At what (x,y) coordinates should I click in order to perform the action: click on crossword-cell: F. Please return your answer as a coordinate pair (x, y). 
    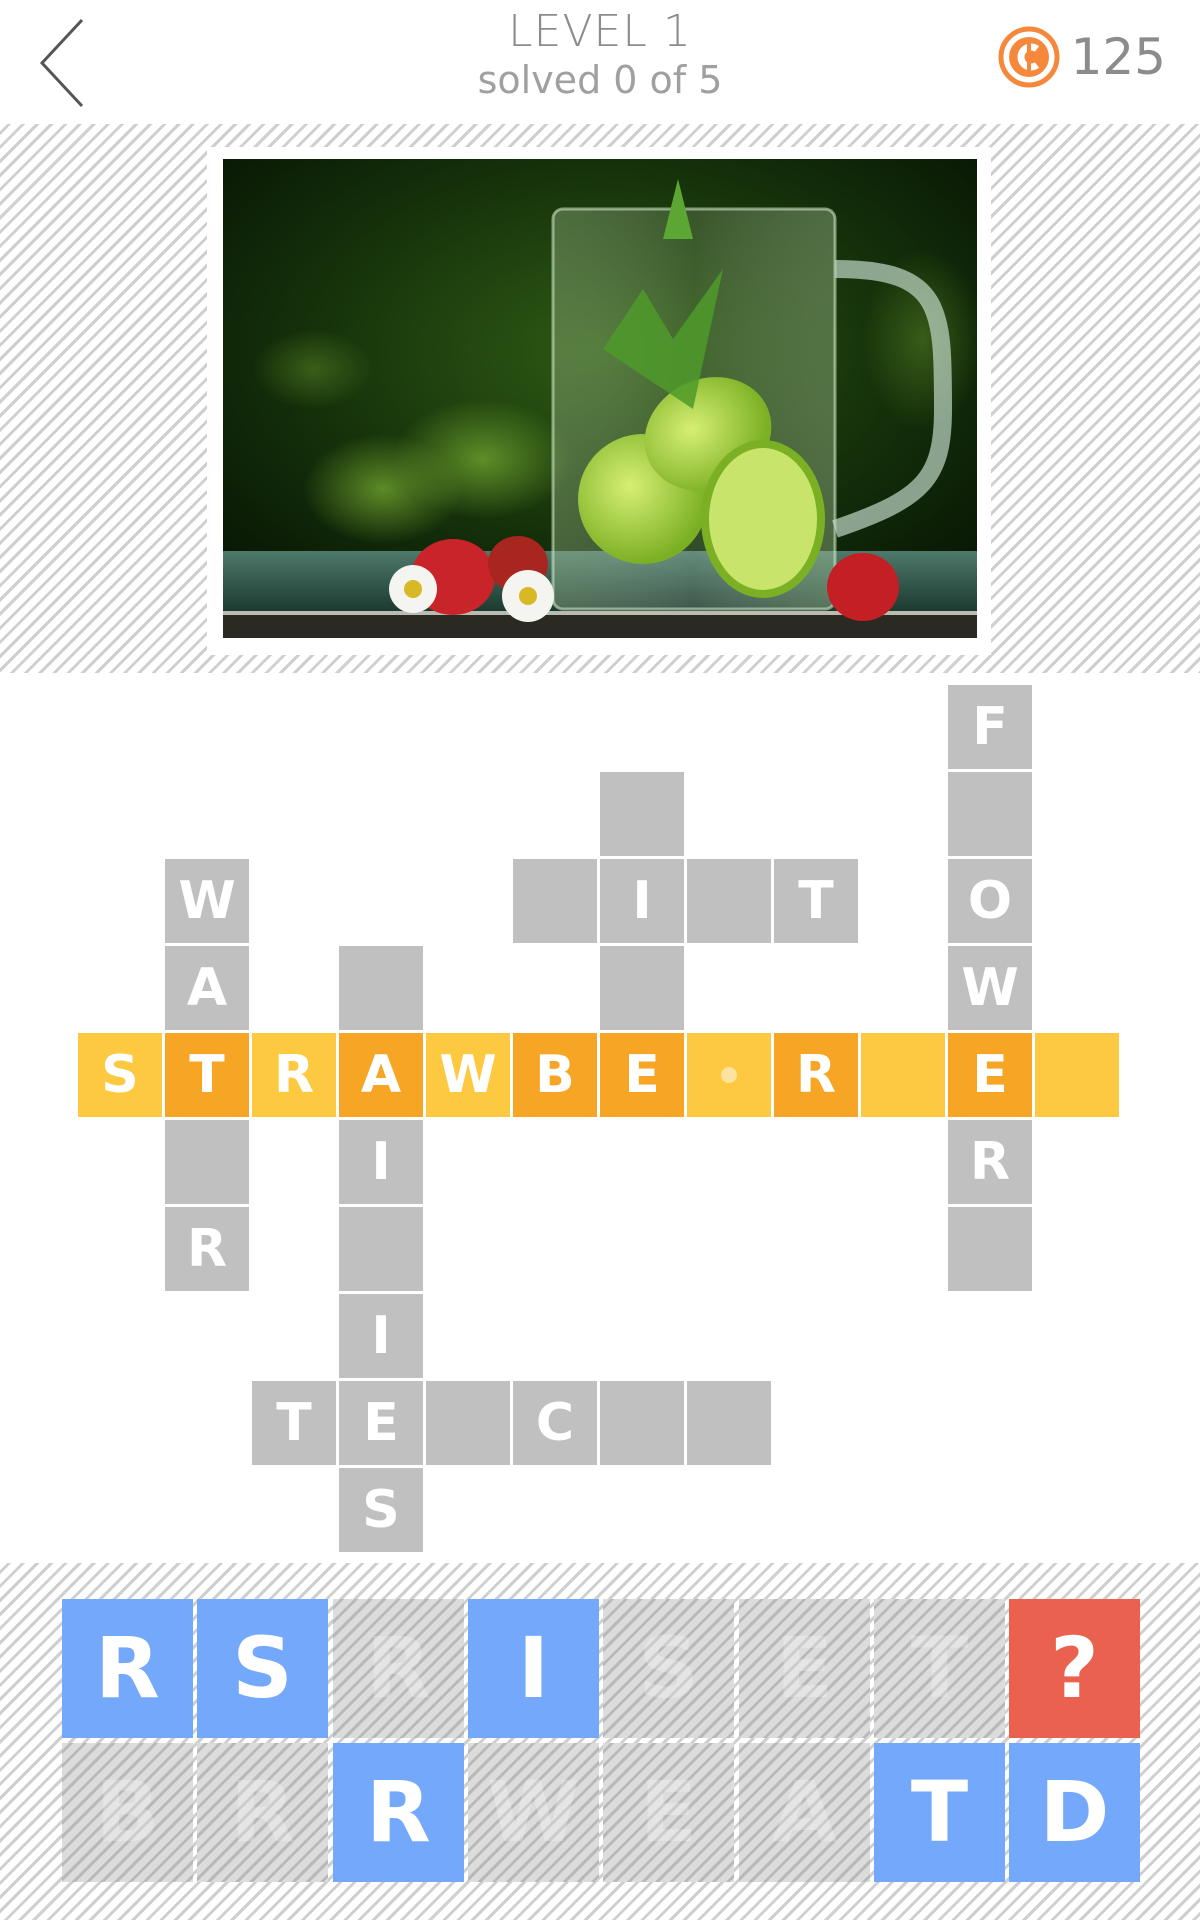
    Looking at the image, I should click on (990, 727).